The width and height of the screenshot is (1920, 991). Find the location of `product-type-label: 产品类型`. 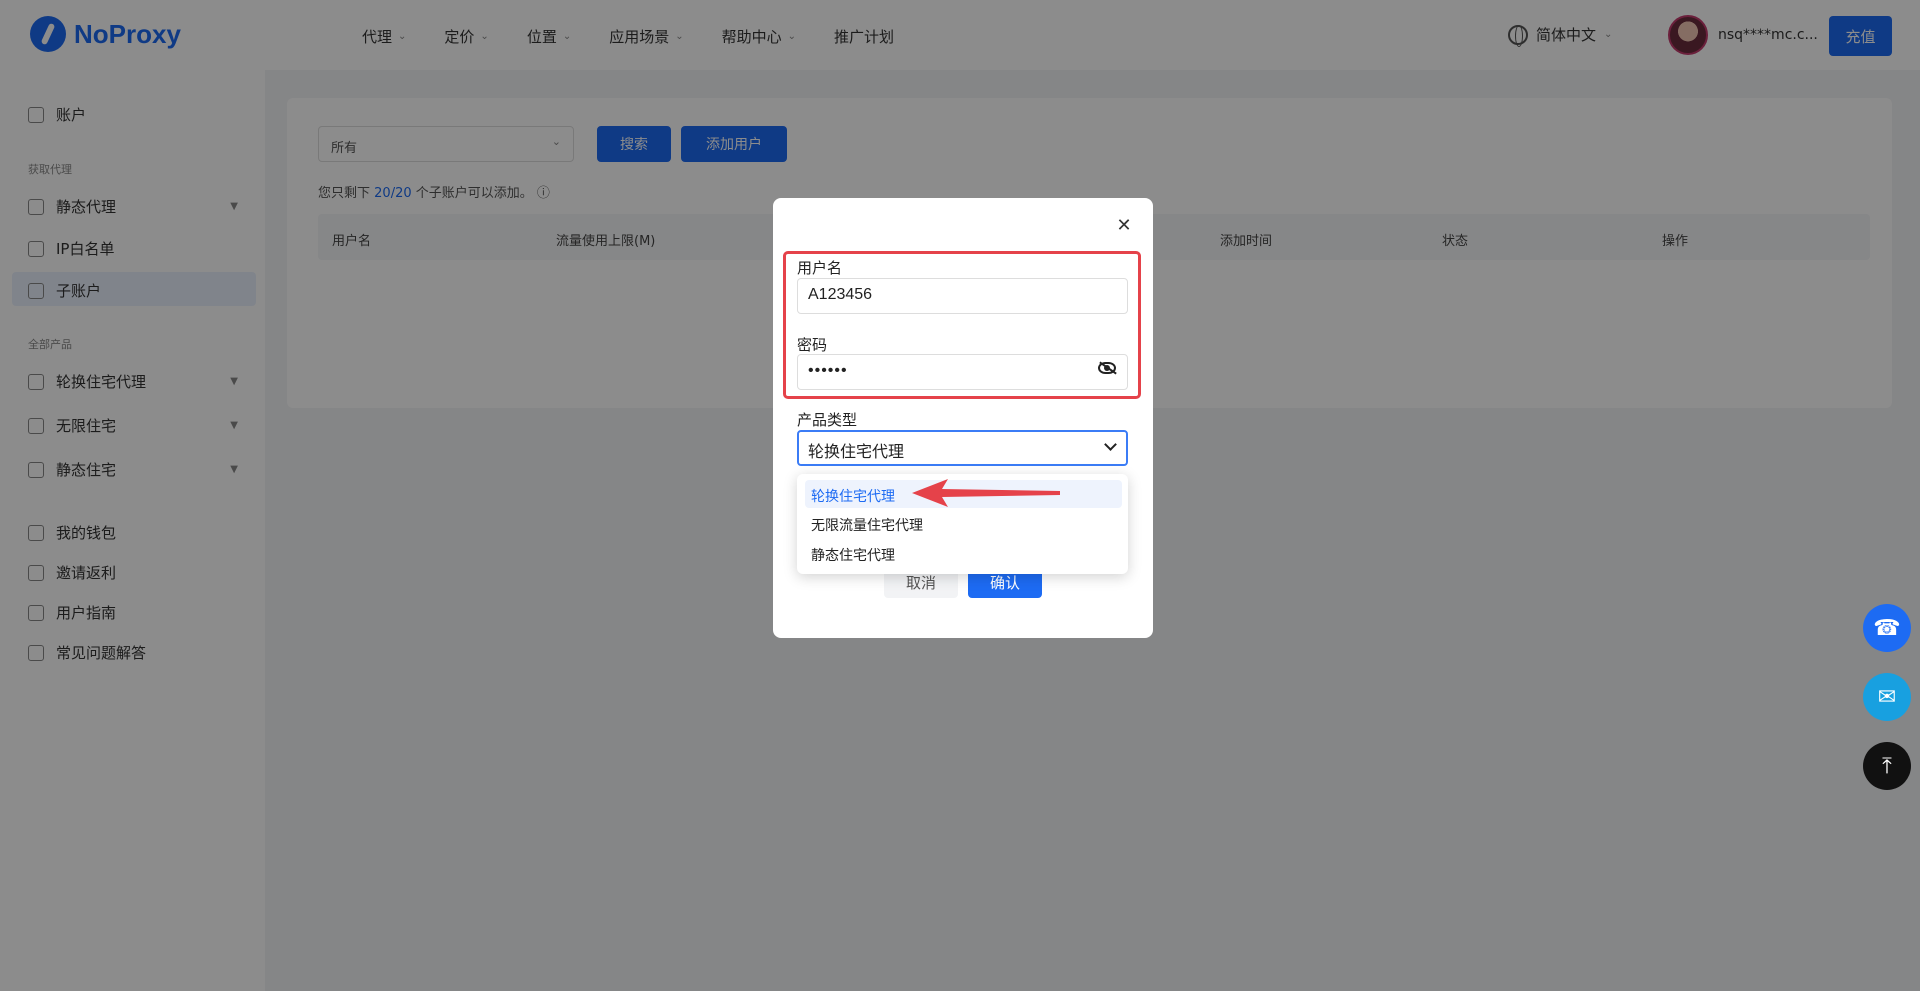

product-type-label: 产品类型 is located at coordinates (827, 420).